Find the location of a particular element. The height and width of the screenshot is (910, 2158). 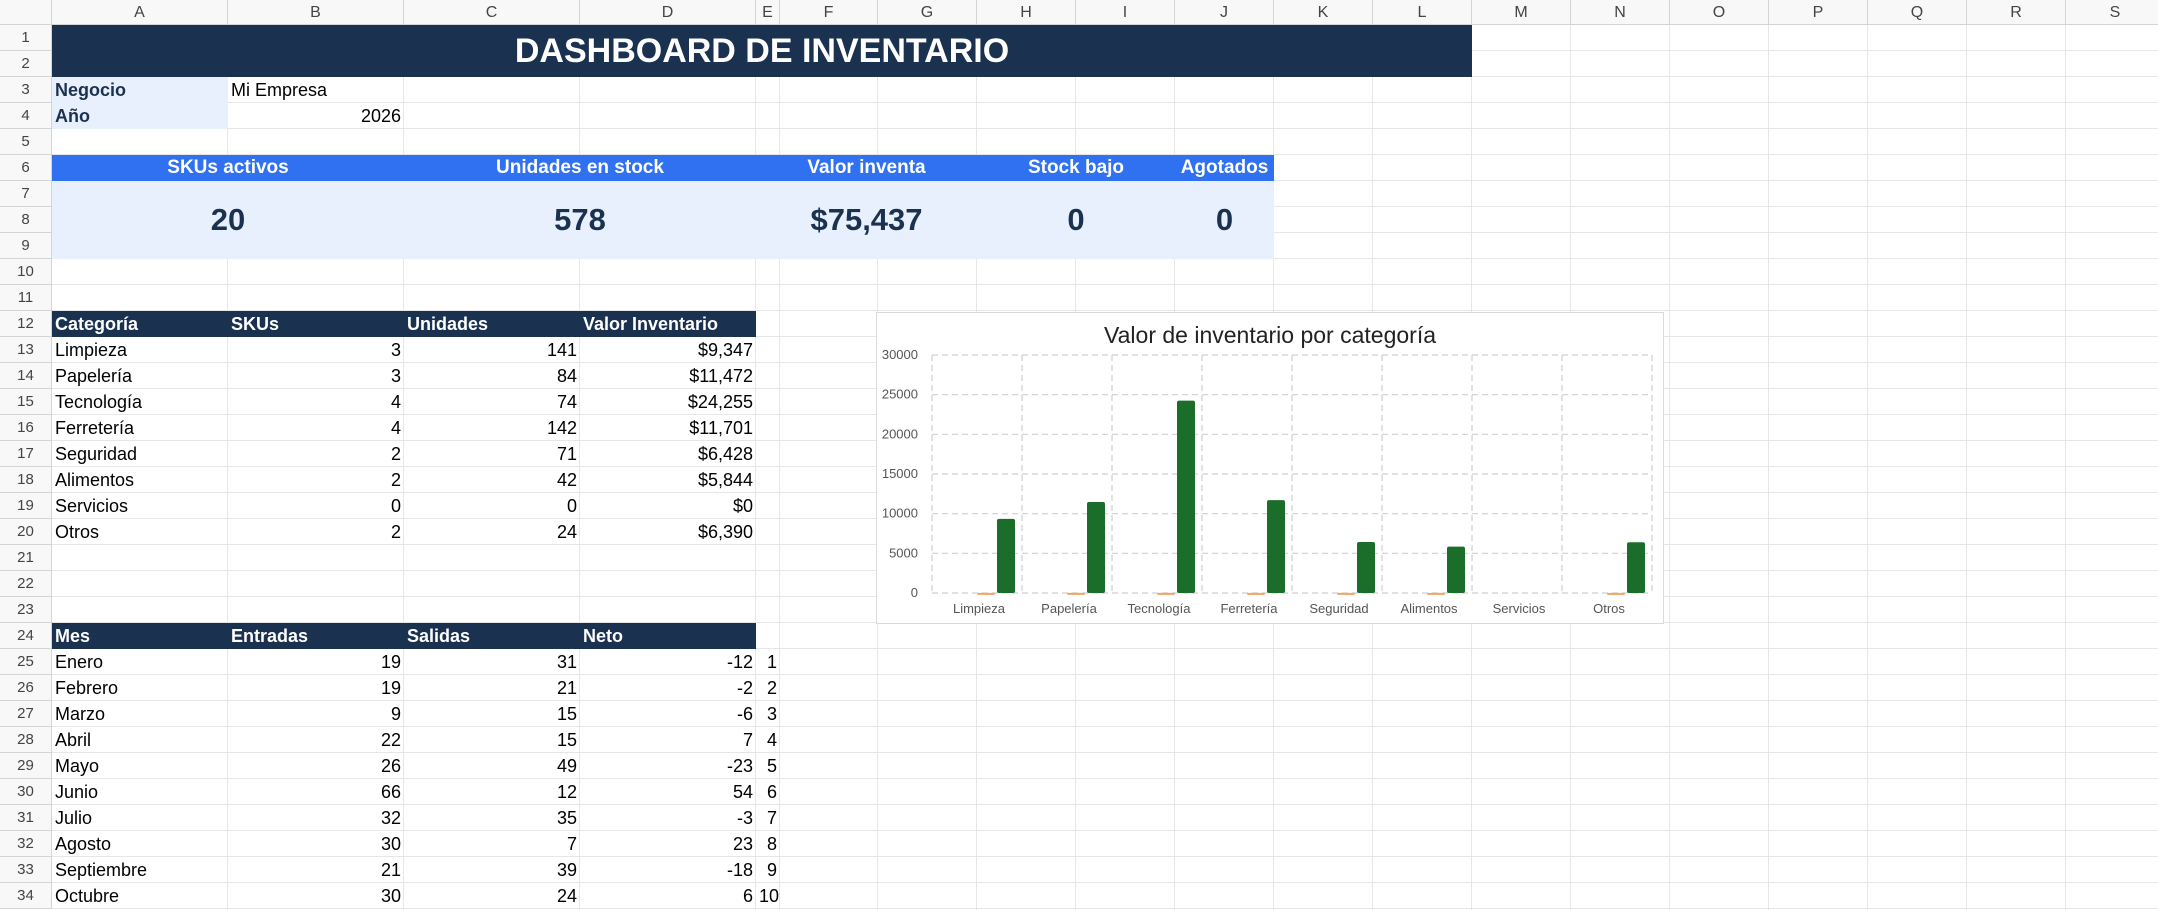

row-header-33: 33 is located at coordinates (26, 870).